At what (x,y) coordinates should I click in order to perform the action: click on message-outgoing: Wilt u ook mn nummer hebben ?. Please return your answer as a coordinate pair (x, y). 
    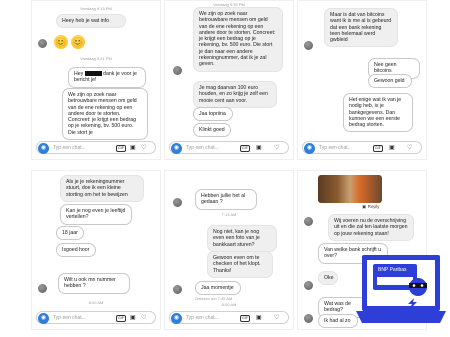
    Looking at the image, I should click on (94, 283).